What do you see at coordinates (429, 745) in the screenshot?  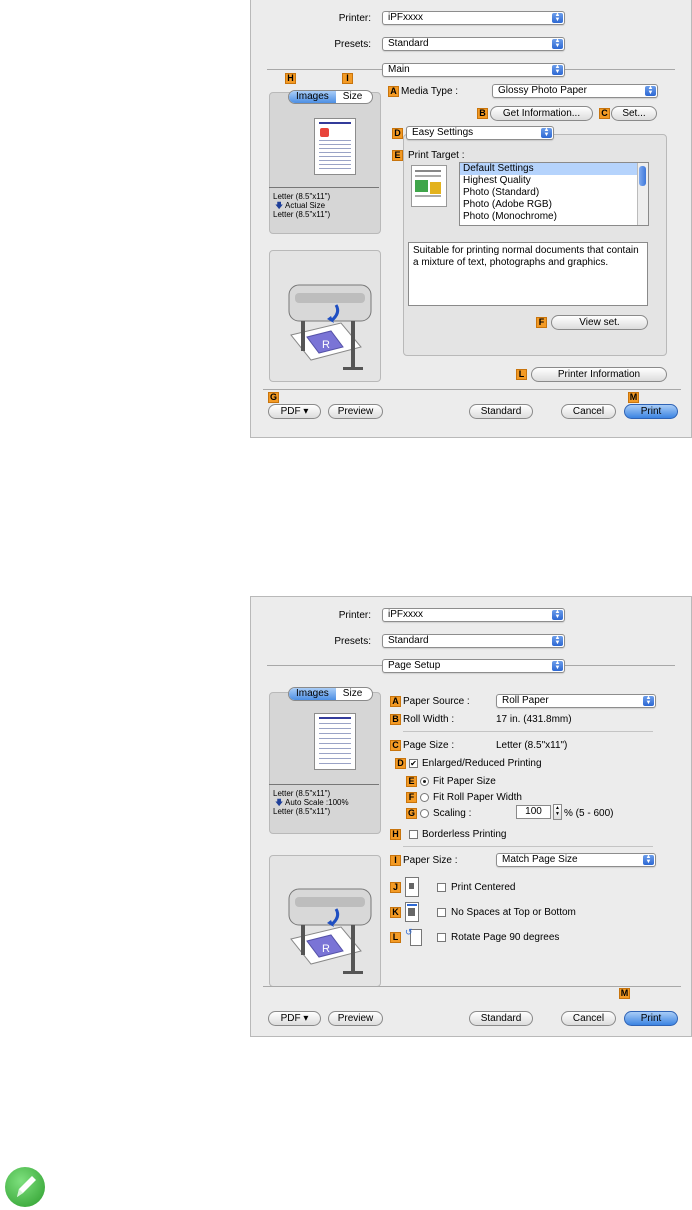 I see `page-size-label: Page Size :` at bounding box center [429, 745].